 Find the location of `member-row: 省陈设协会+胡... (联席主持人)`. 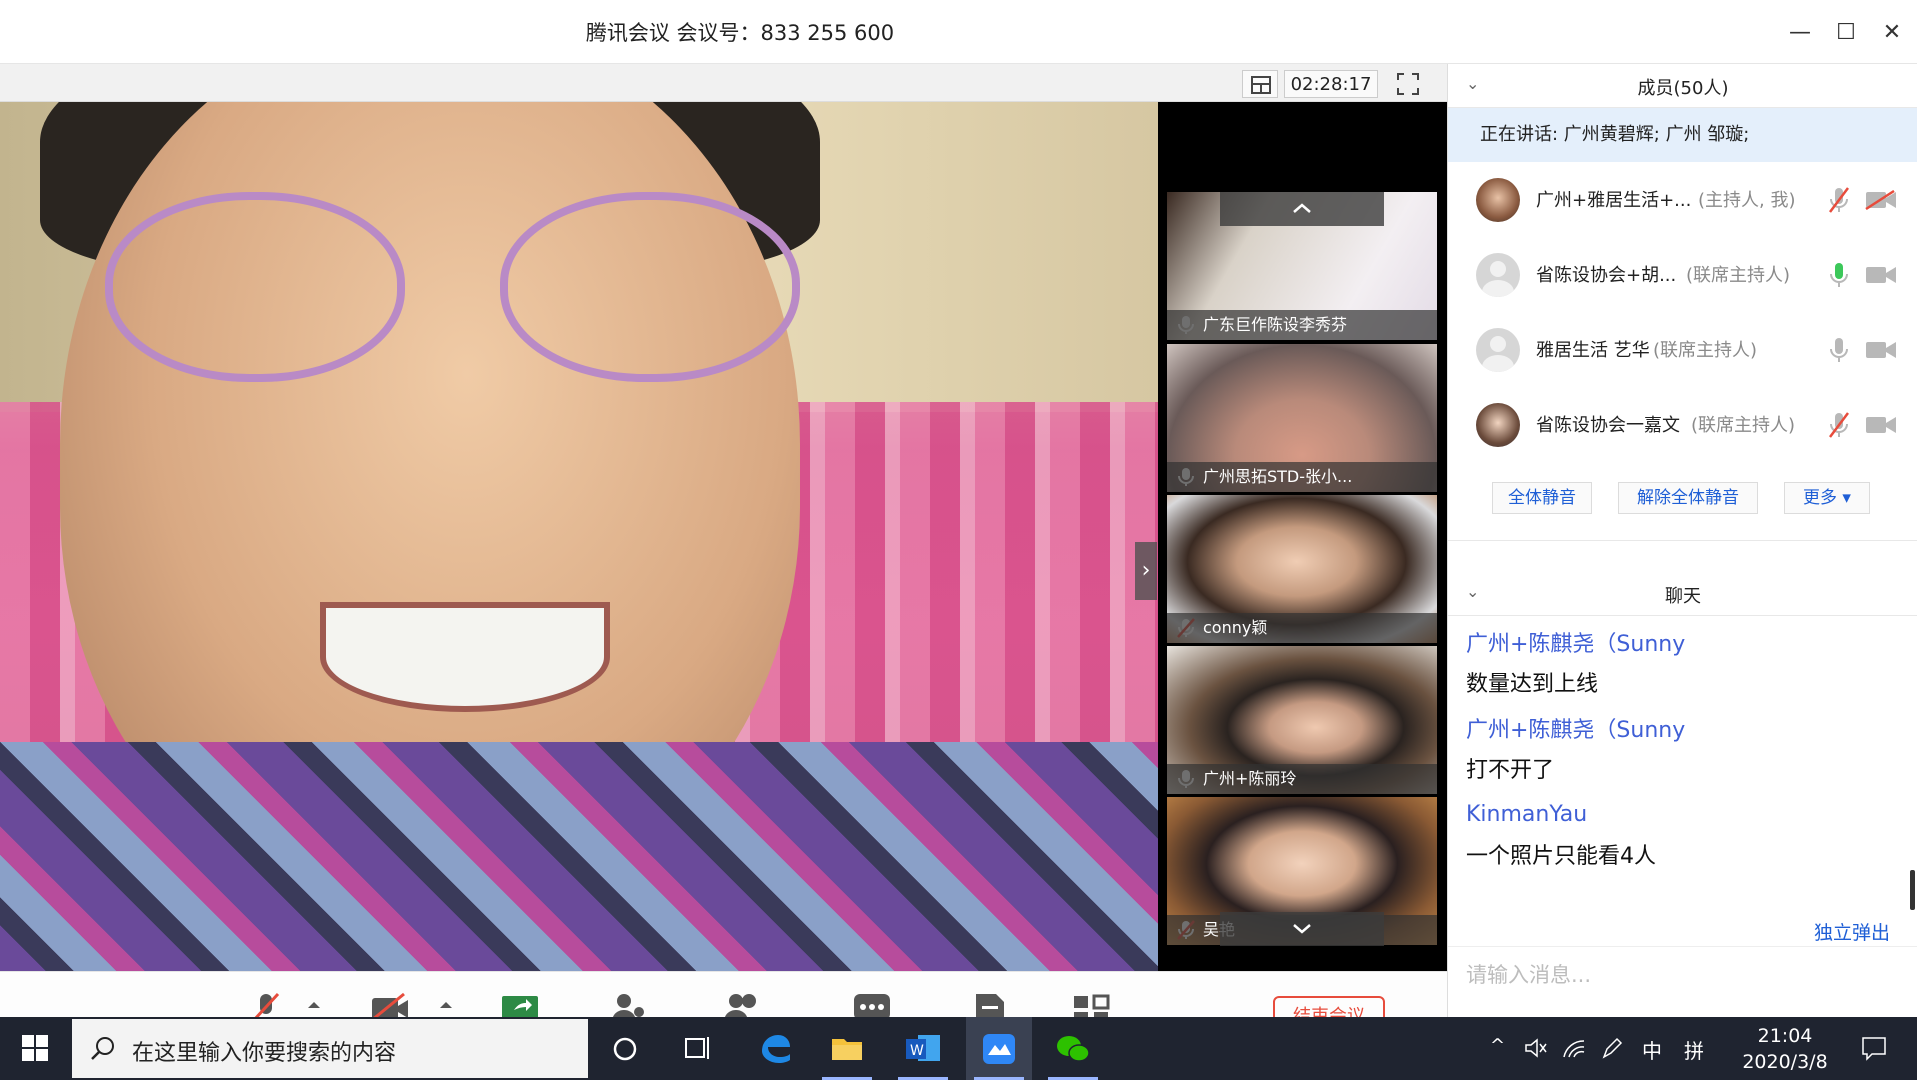

member-row: 省陈设协会+胡... (联席主持人) is located at coordinates (1682, 274).